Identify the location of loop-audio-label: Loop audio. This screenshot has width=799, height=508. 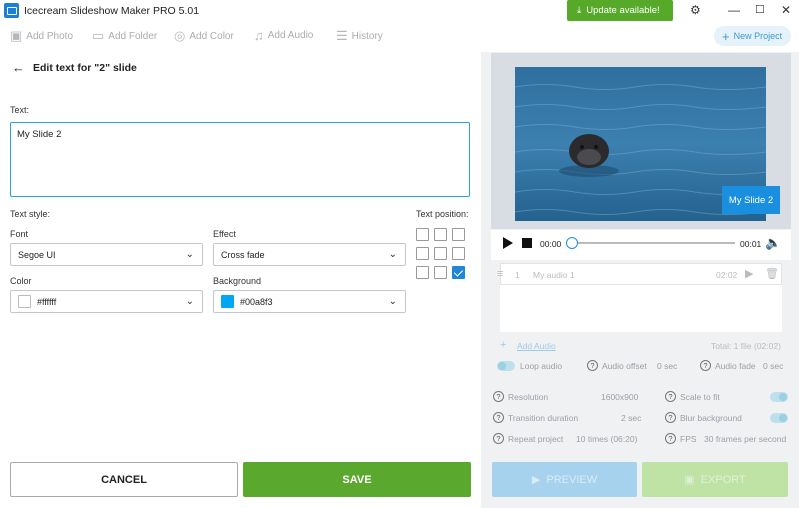
(541, 366).